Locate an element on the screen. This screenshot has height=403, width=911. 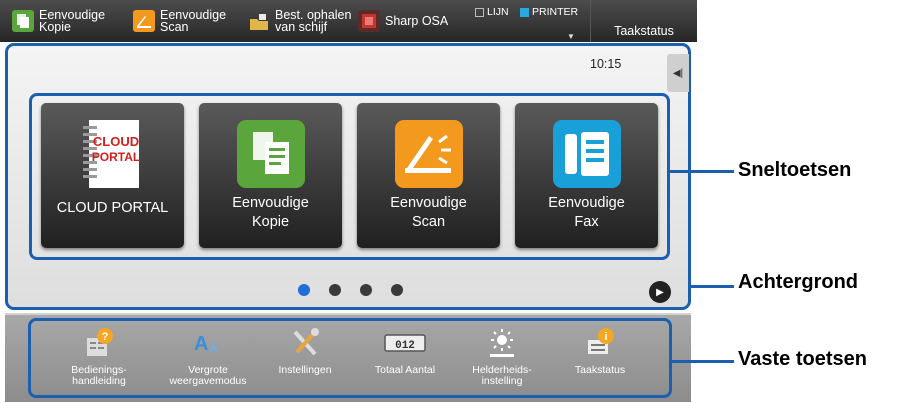
fax-icon is located at coordinates (587, 154).